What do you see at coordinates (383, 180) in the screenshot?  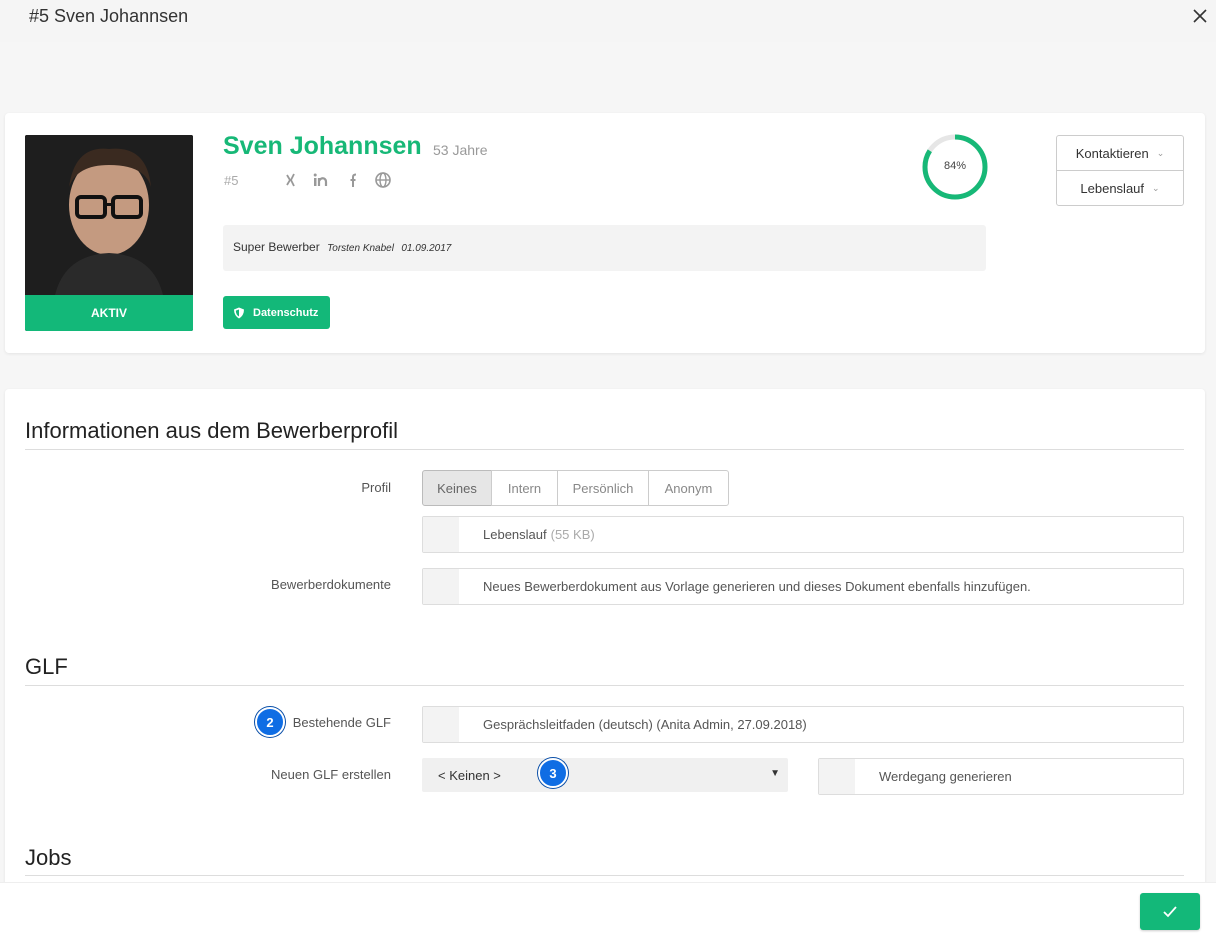 I see `globe-icon` at bounding box center [383, 180].